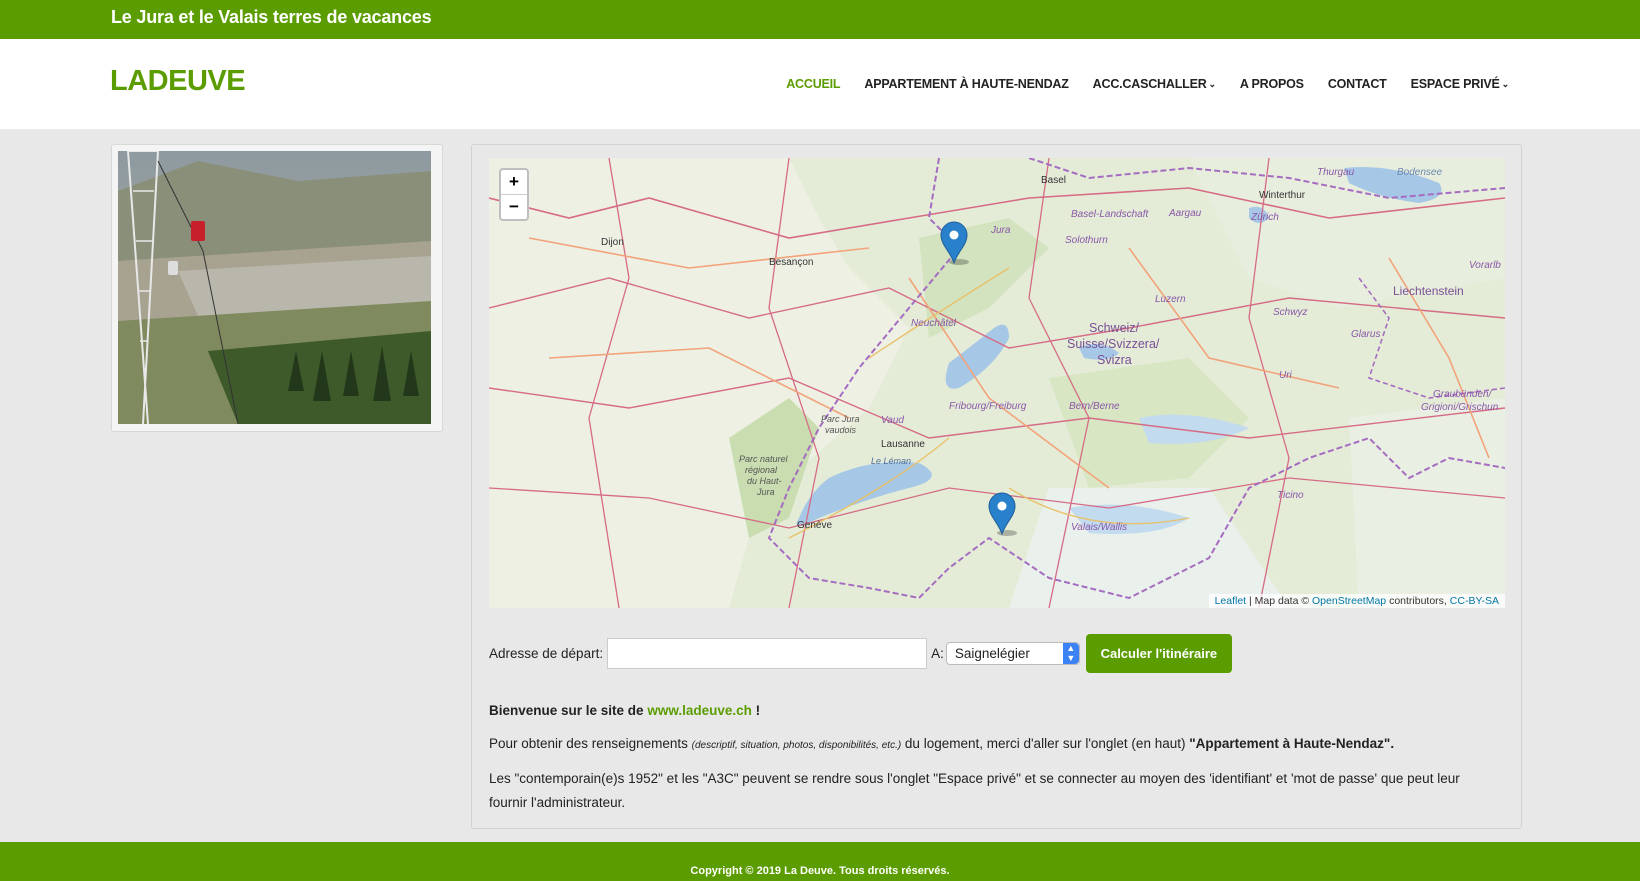 The width and height of the screenshot is (1640, 881). I want to click on leaflet-link: Leaflet, so click(1231, 601).